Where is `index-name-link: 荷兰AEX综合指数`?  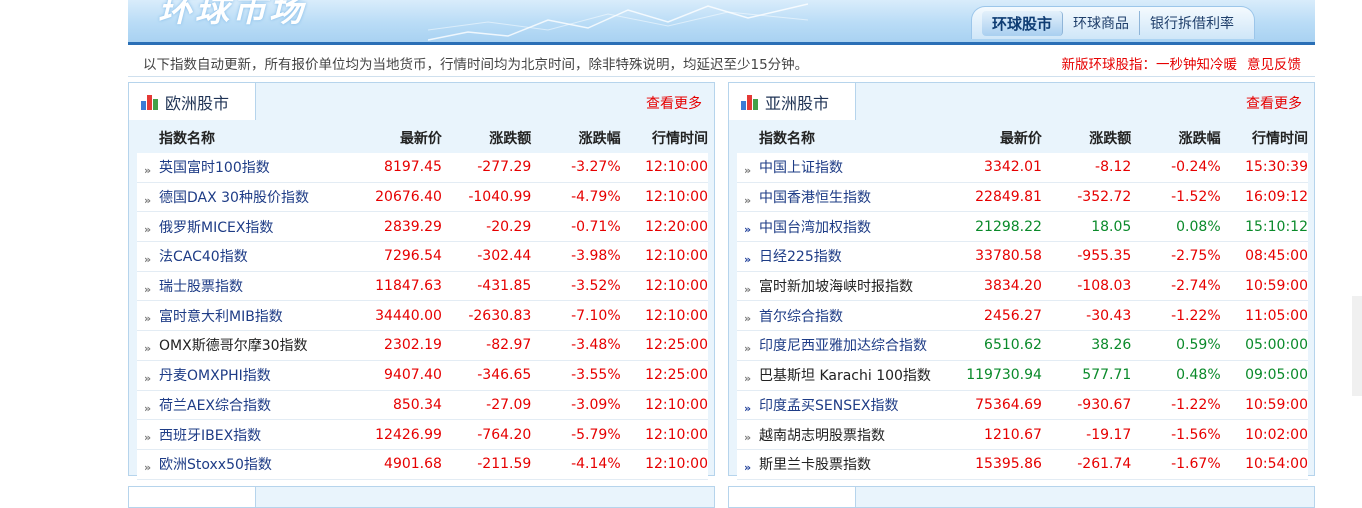
index-name-link: 荷兰AEX综合指数 is located at coordinates (250, 405).